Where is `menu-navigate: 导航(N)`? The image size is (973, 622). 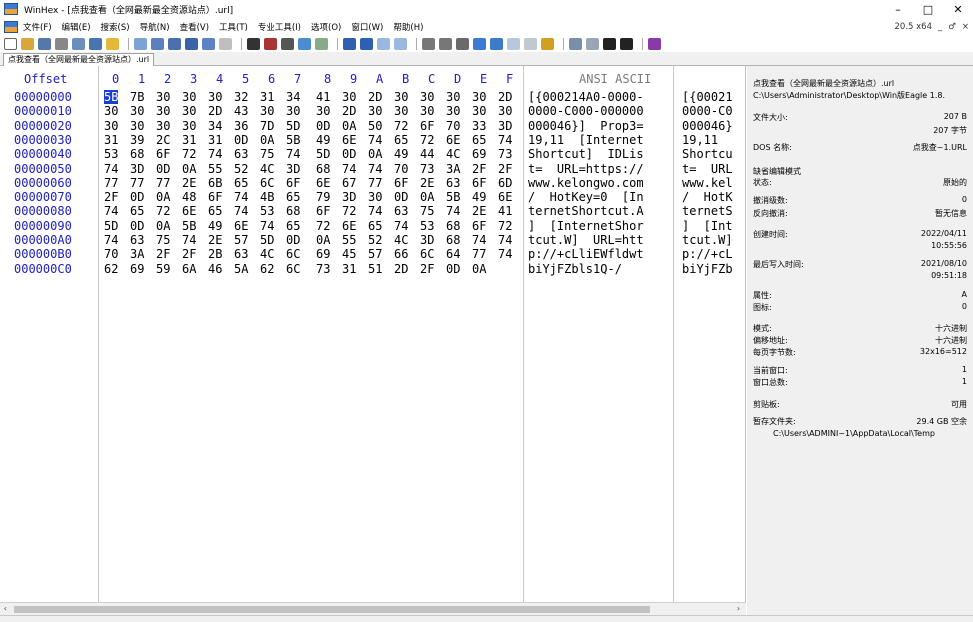
menu-navigate: 导航(N) is located at coordinates (155, 27).